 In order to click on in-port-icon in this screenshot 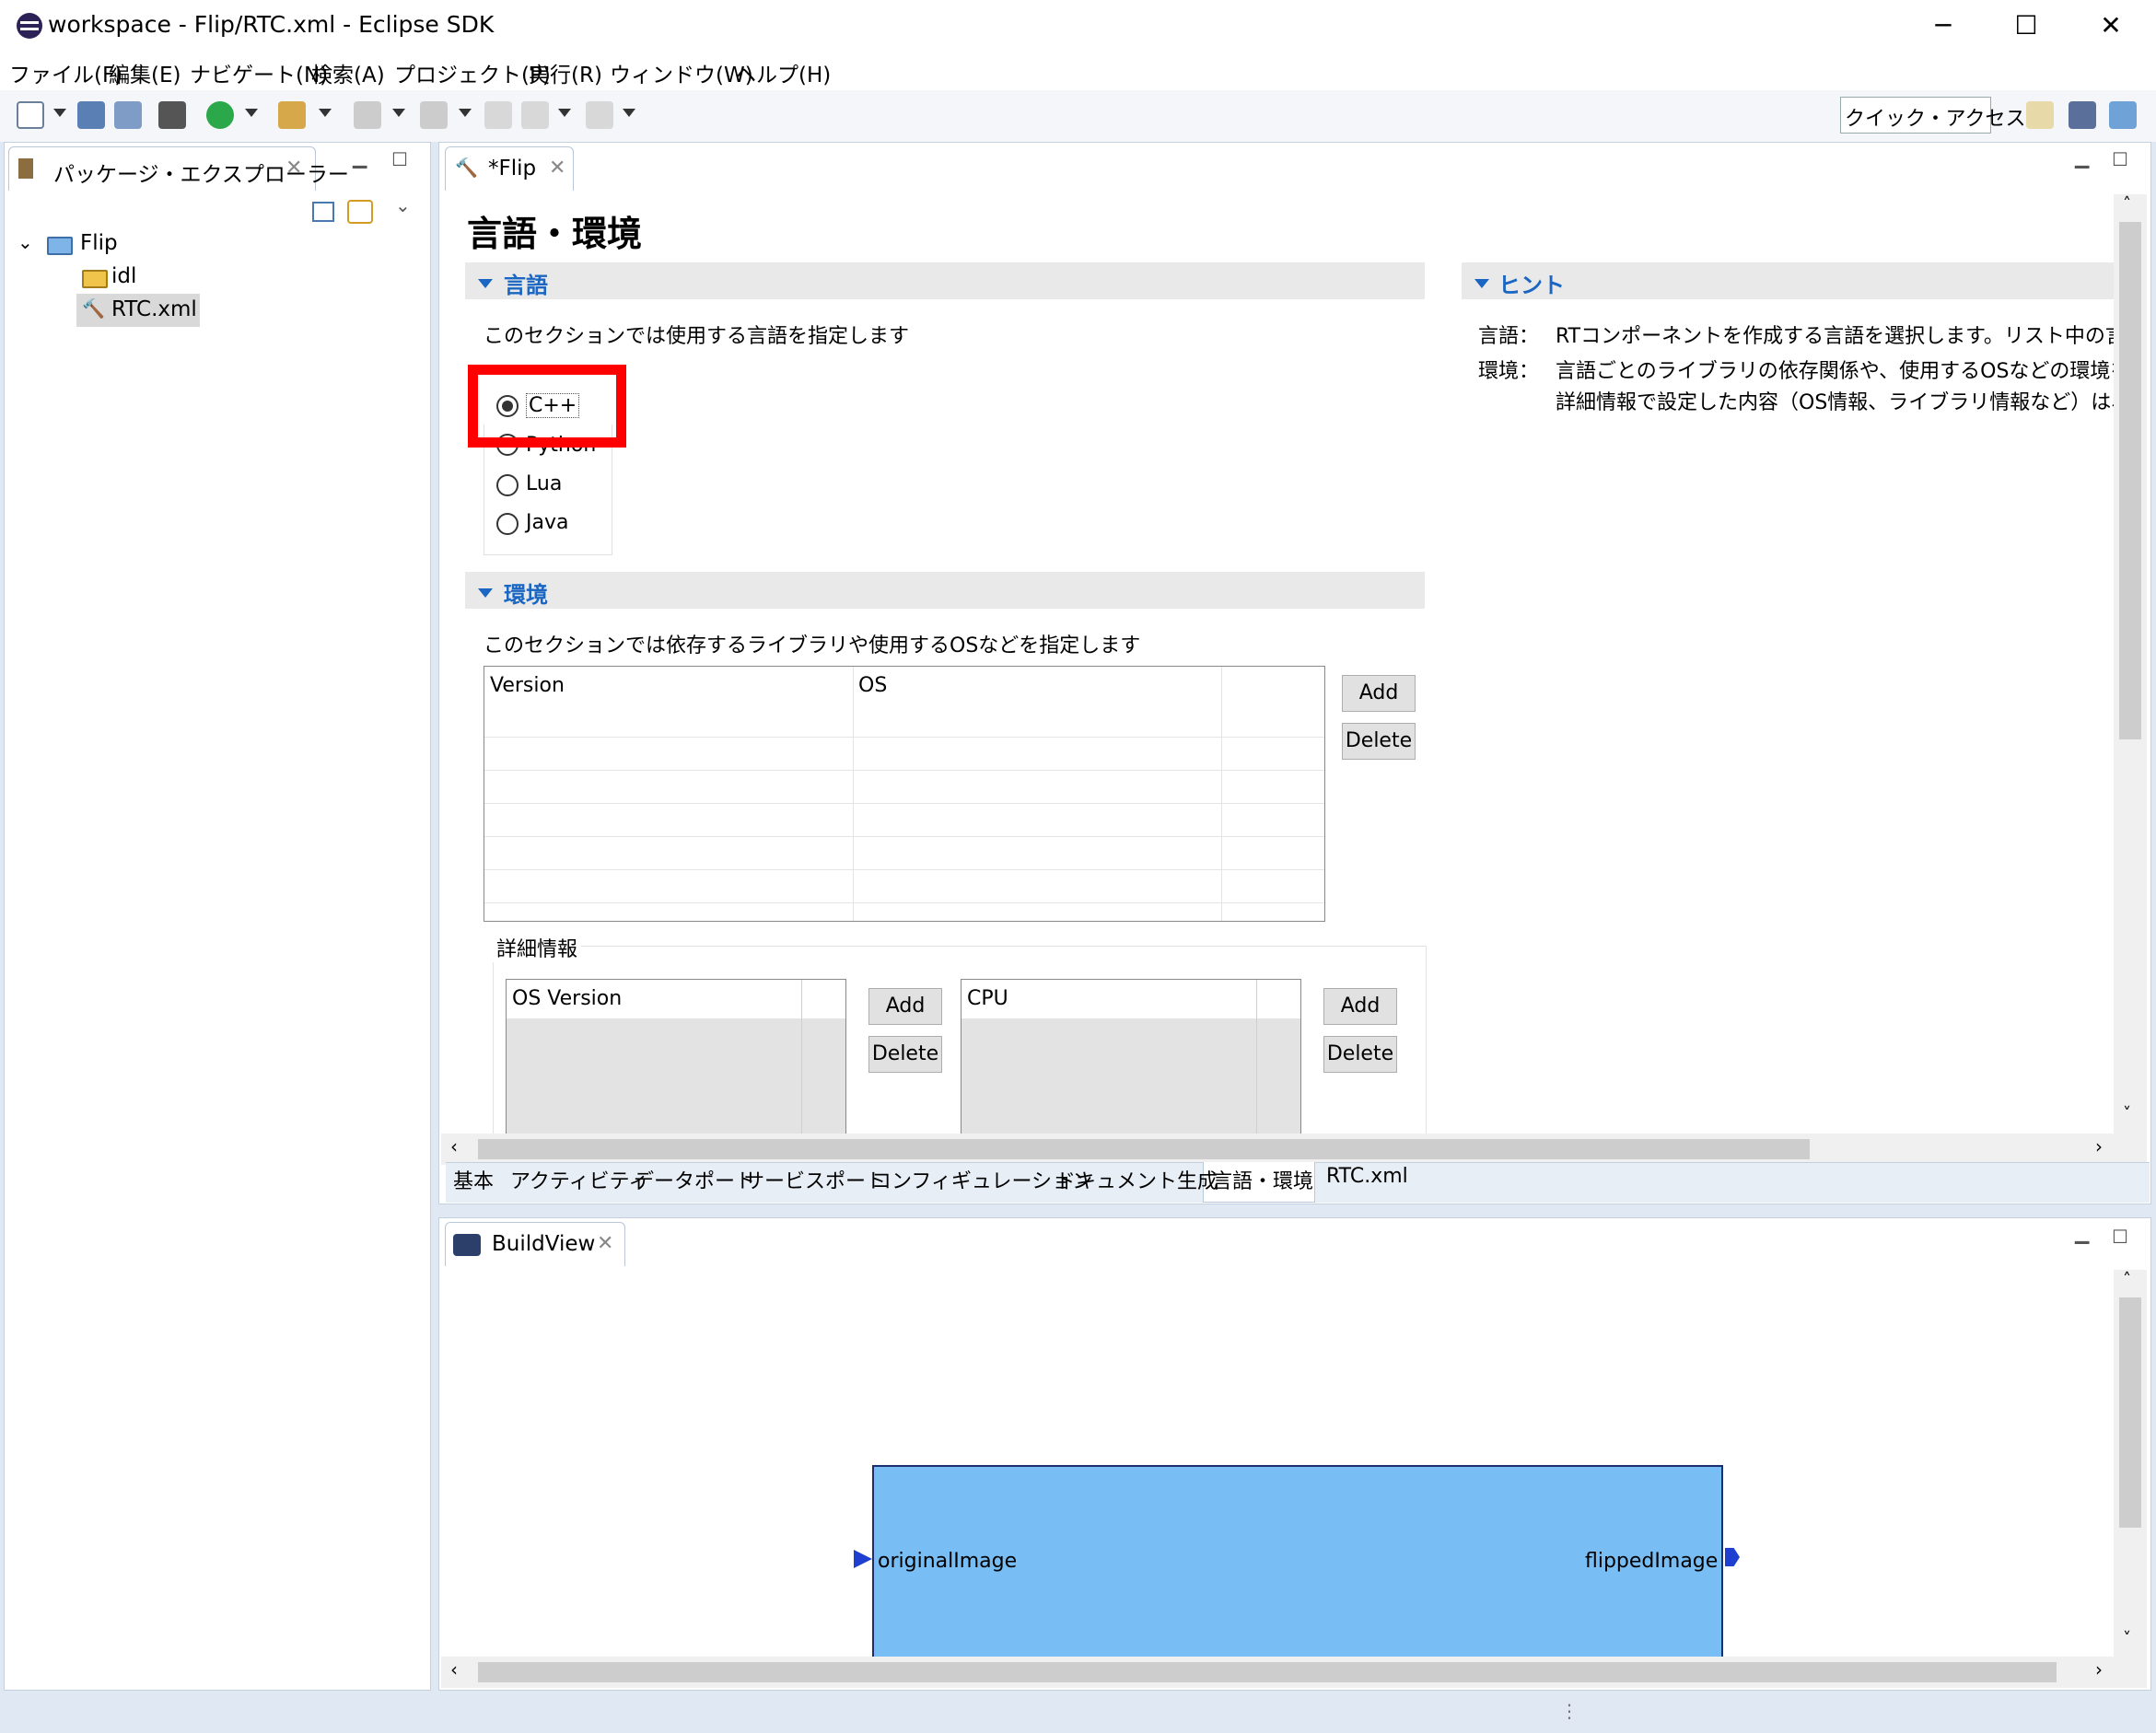, I will do `click(863, 1559)`.